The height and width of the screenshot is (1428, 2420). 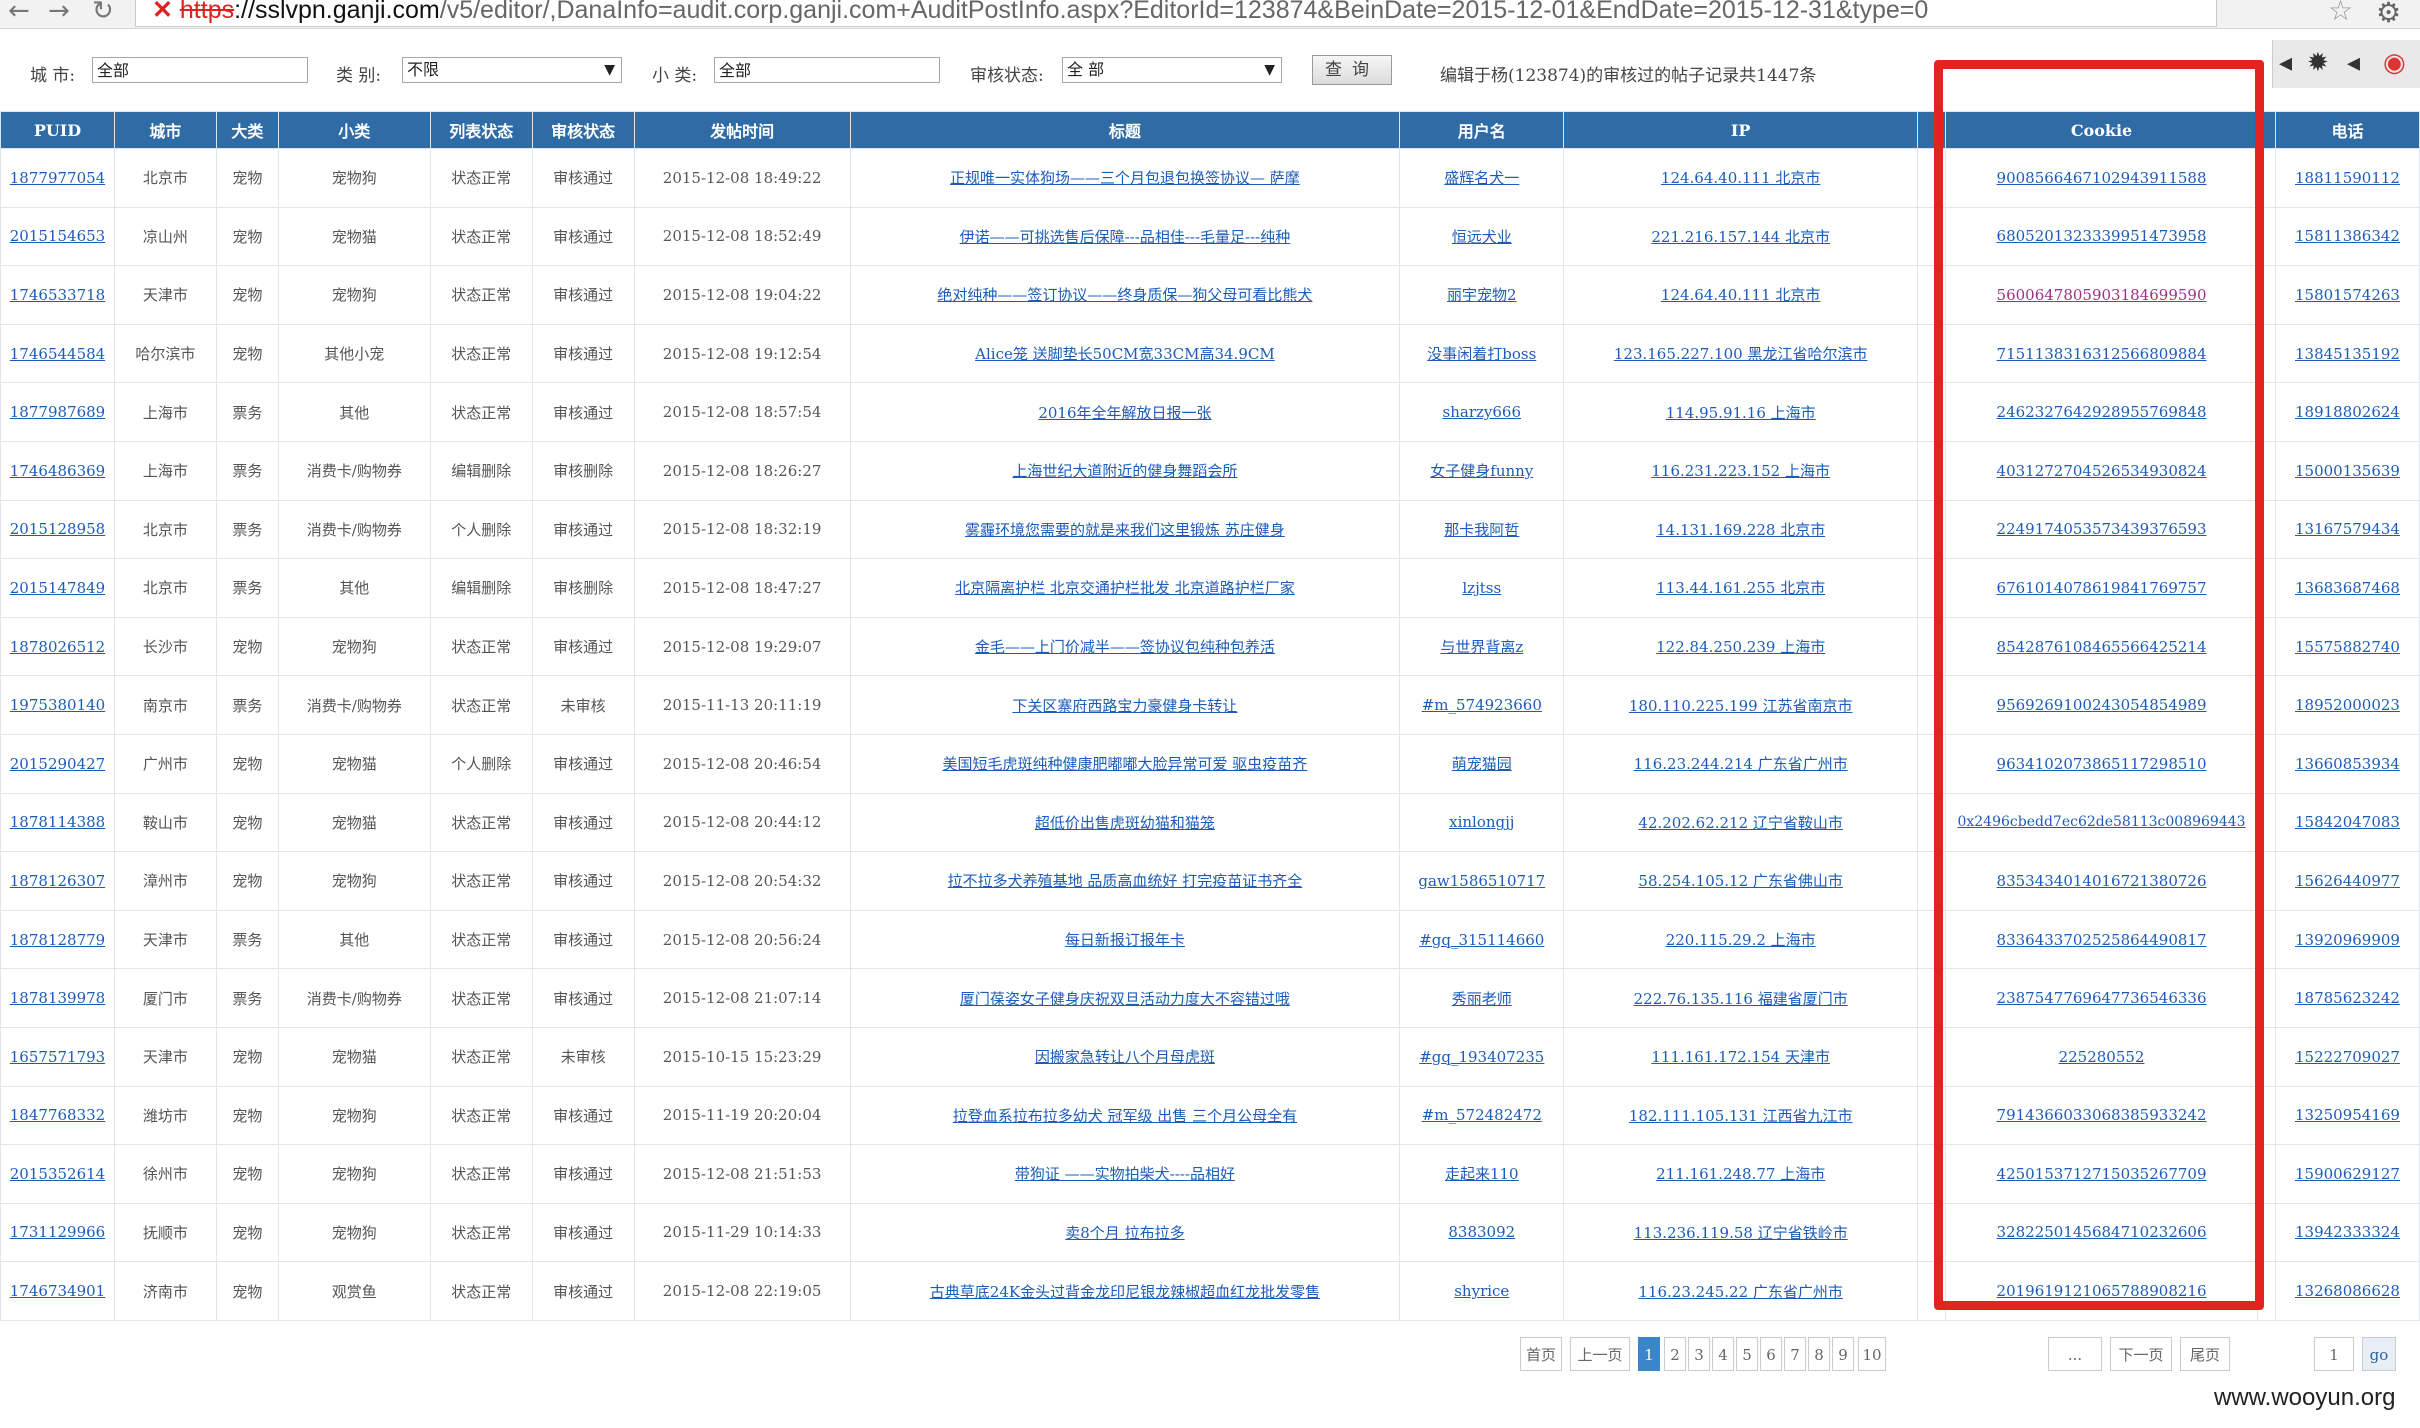 I want to click on cell-phone: 15000135639, so click(x=2347, y=470).